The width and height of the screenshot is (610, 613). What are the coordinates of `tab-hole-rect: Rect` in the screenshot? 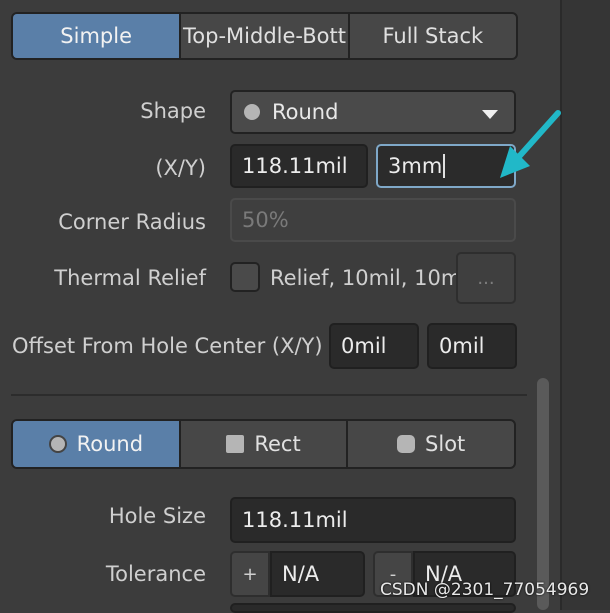 It's located at (265, 444).